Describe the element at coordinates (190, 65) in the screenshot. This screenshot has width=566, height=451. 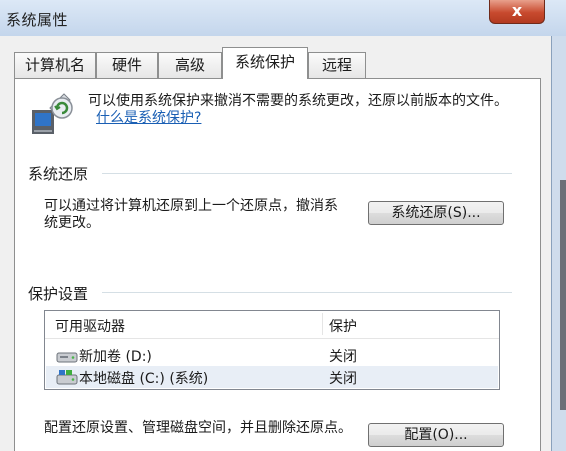
I see `tab-advanced: 高级` at that location.